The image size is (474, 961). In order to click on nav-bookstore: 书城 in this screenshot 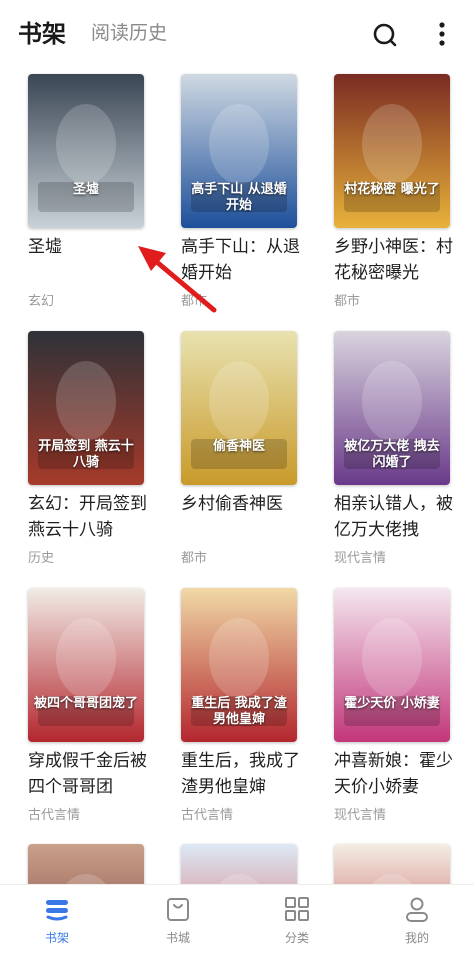, I will do `click(178, 920)`.